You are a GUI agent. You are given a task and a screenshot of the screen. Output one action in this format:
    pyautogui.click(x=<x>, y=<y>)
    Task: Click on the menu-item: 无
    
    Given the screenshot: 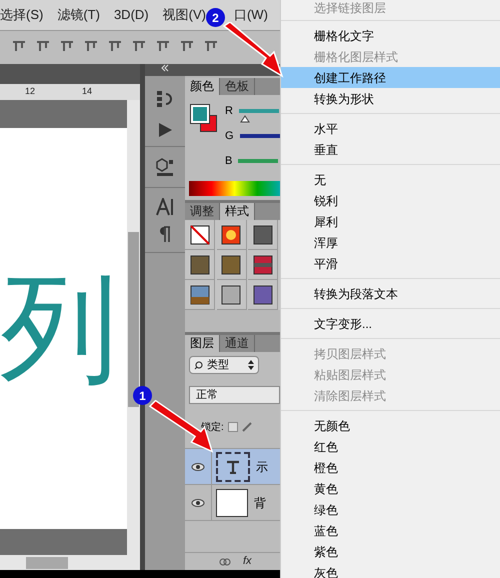 What is the action you would take?
    pyautogui.click(x=390, y=179)
    